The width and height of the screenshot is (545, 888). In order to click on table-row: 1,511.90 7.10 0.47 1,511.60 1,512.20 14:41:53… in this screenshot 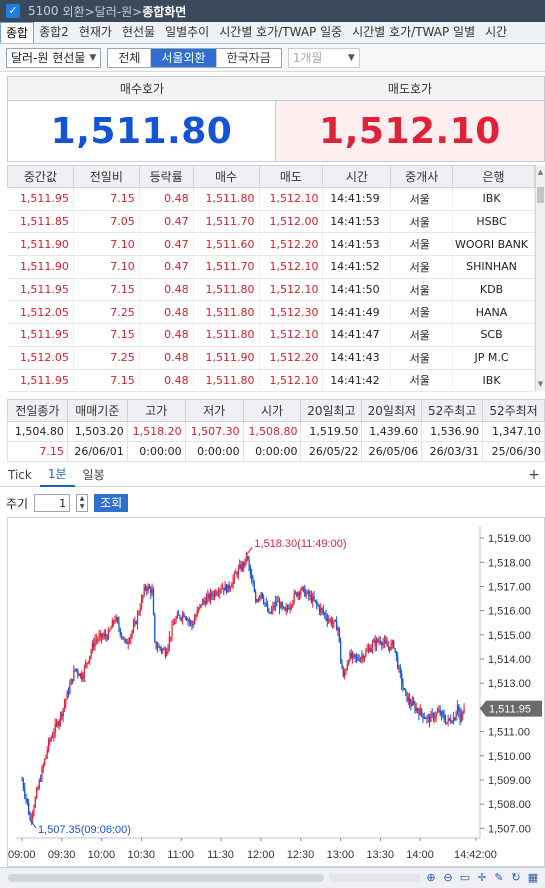, I will do `click(271, 244)`.